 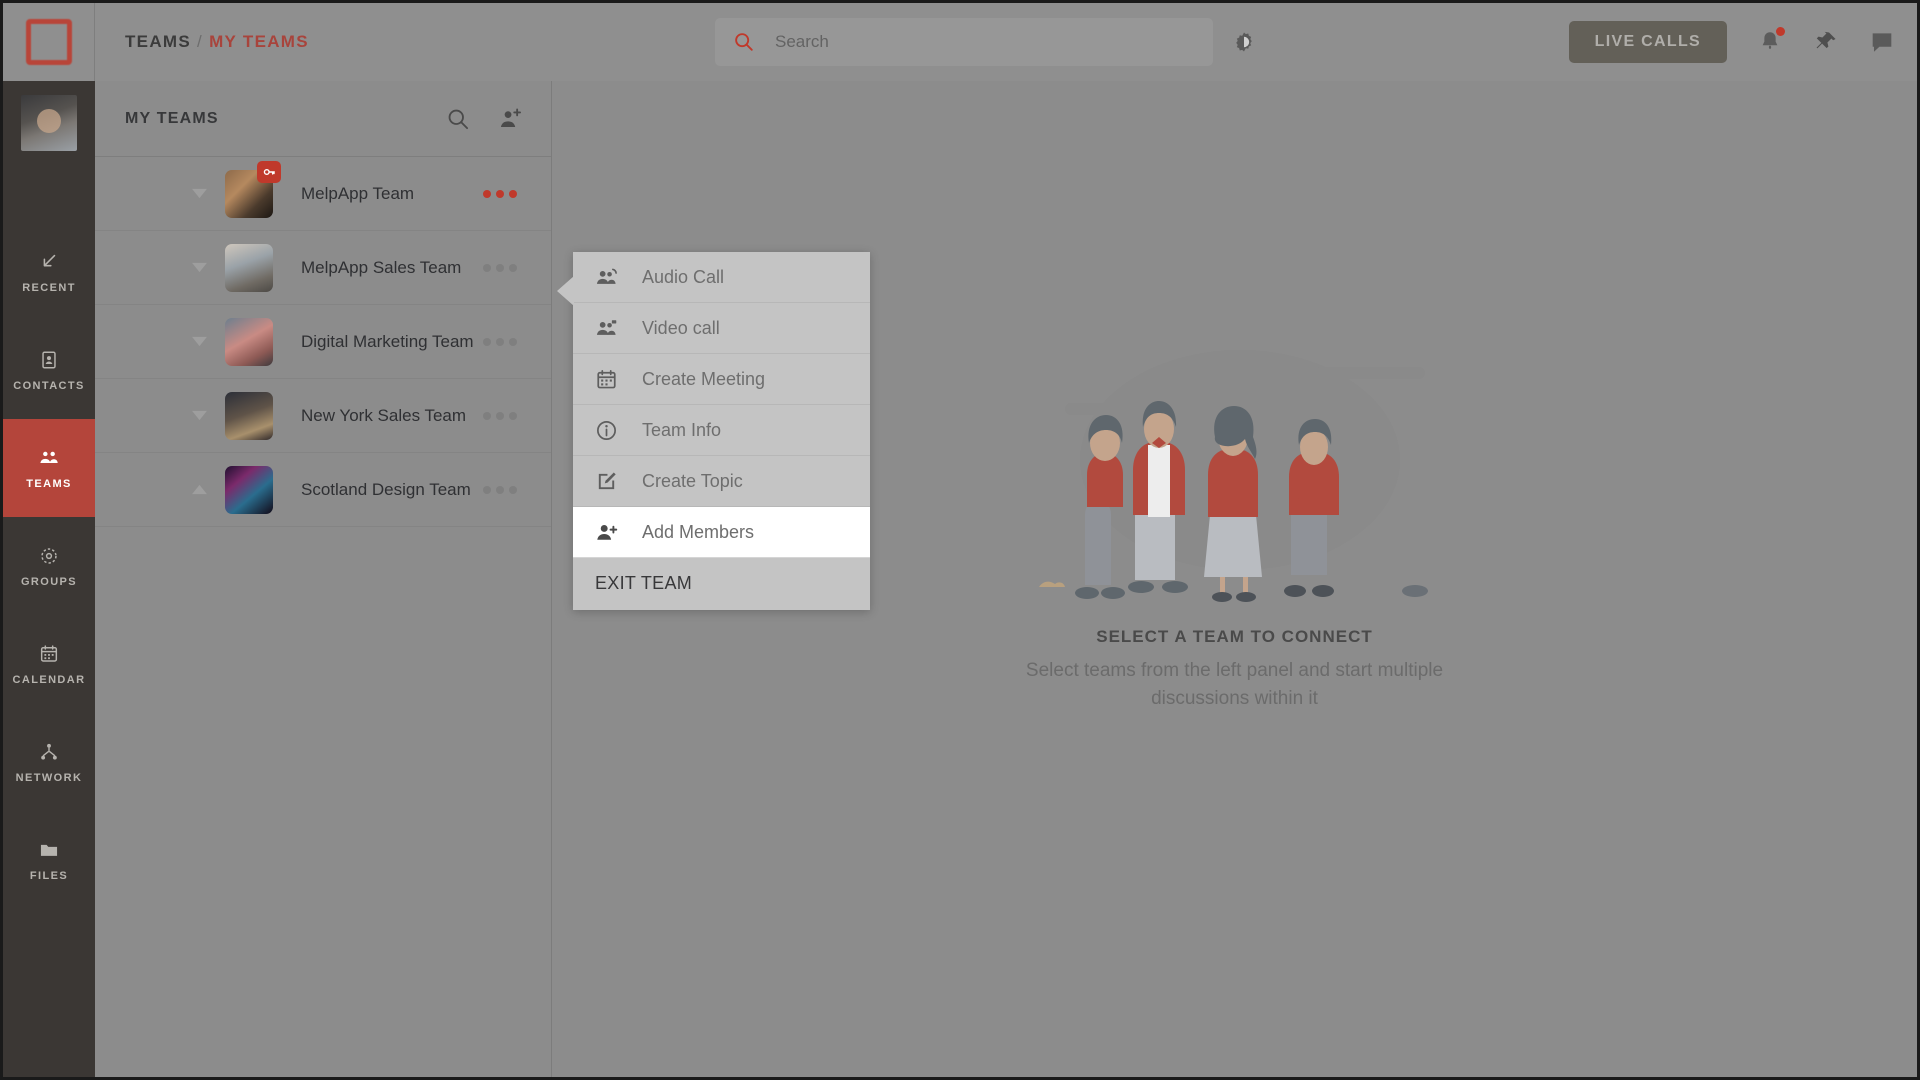 What do you see at coordinates (1780, 31) in the screenshot?
I see `notification-badge` at bounding box center [1780, 31].